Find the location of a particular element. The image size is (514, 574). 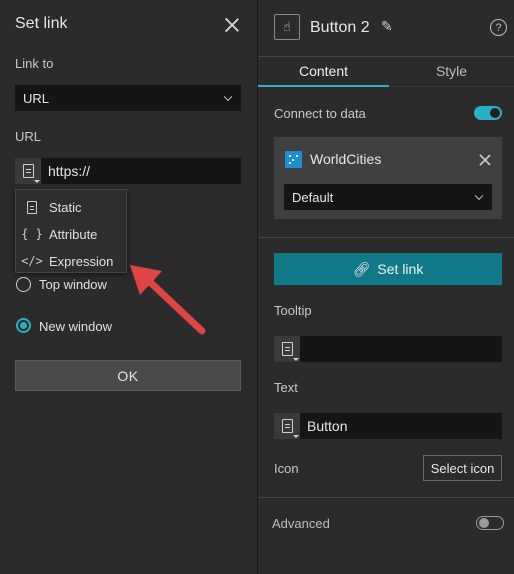

url-input-value: https:// is located at coordinates (69, 171).